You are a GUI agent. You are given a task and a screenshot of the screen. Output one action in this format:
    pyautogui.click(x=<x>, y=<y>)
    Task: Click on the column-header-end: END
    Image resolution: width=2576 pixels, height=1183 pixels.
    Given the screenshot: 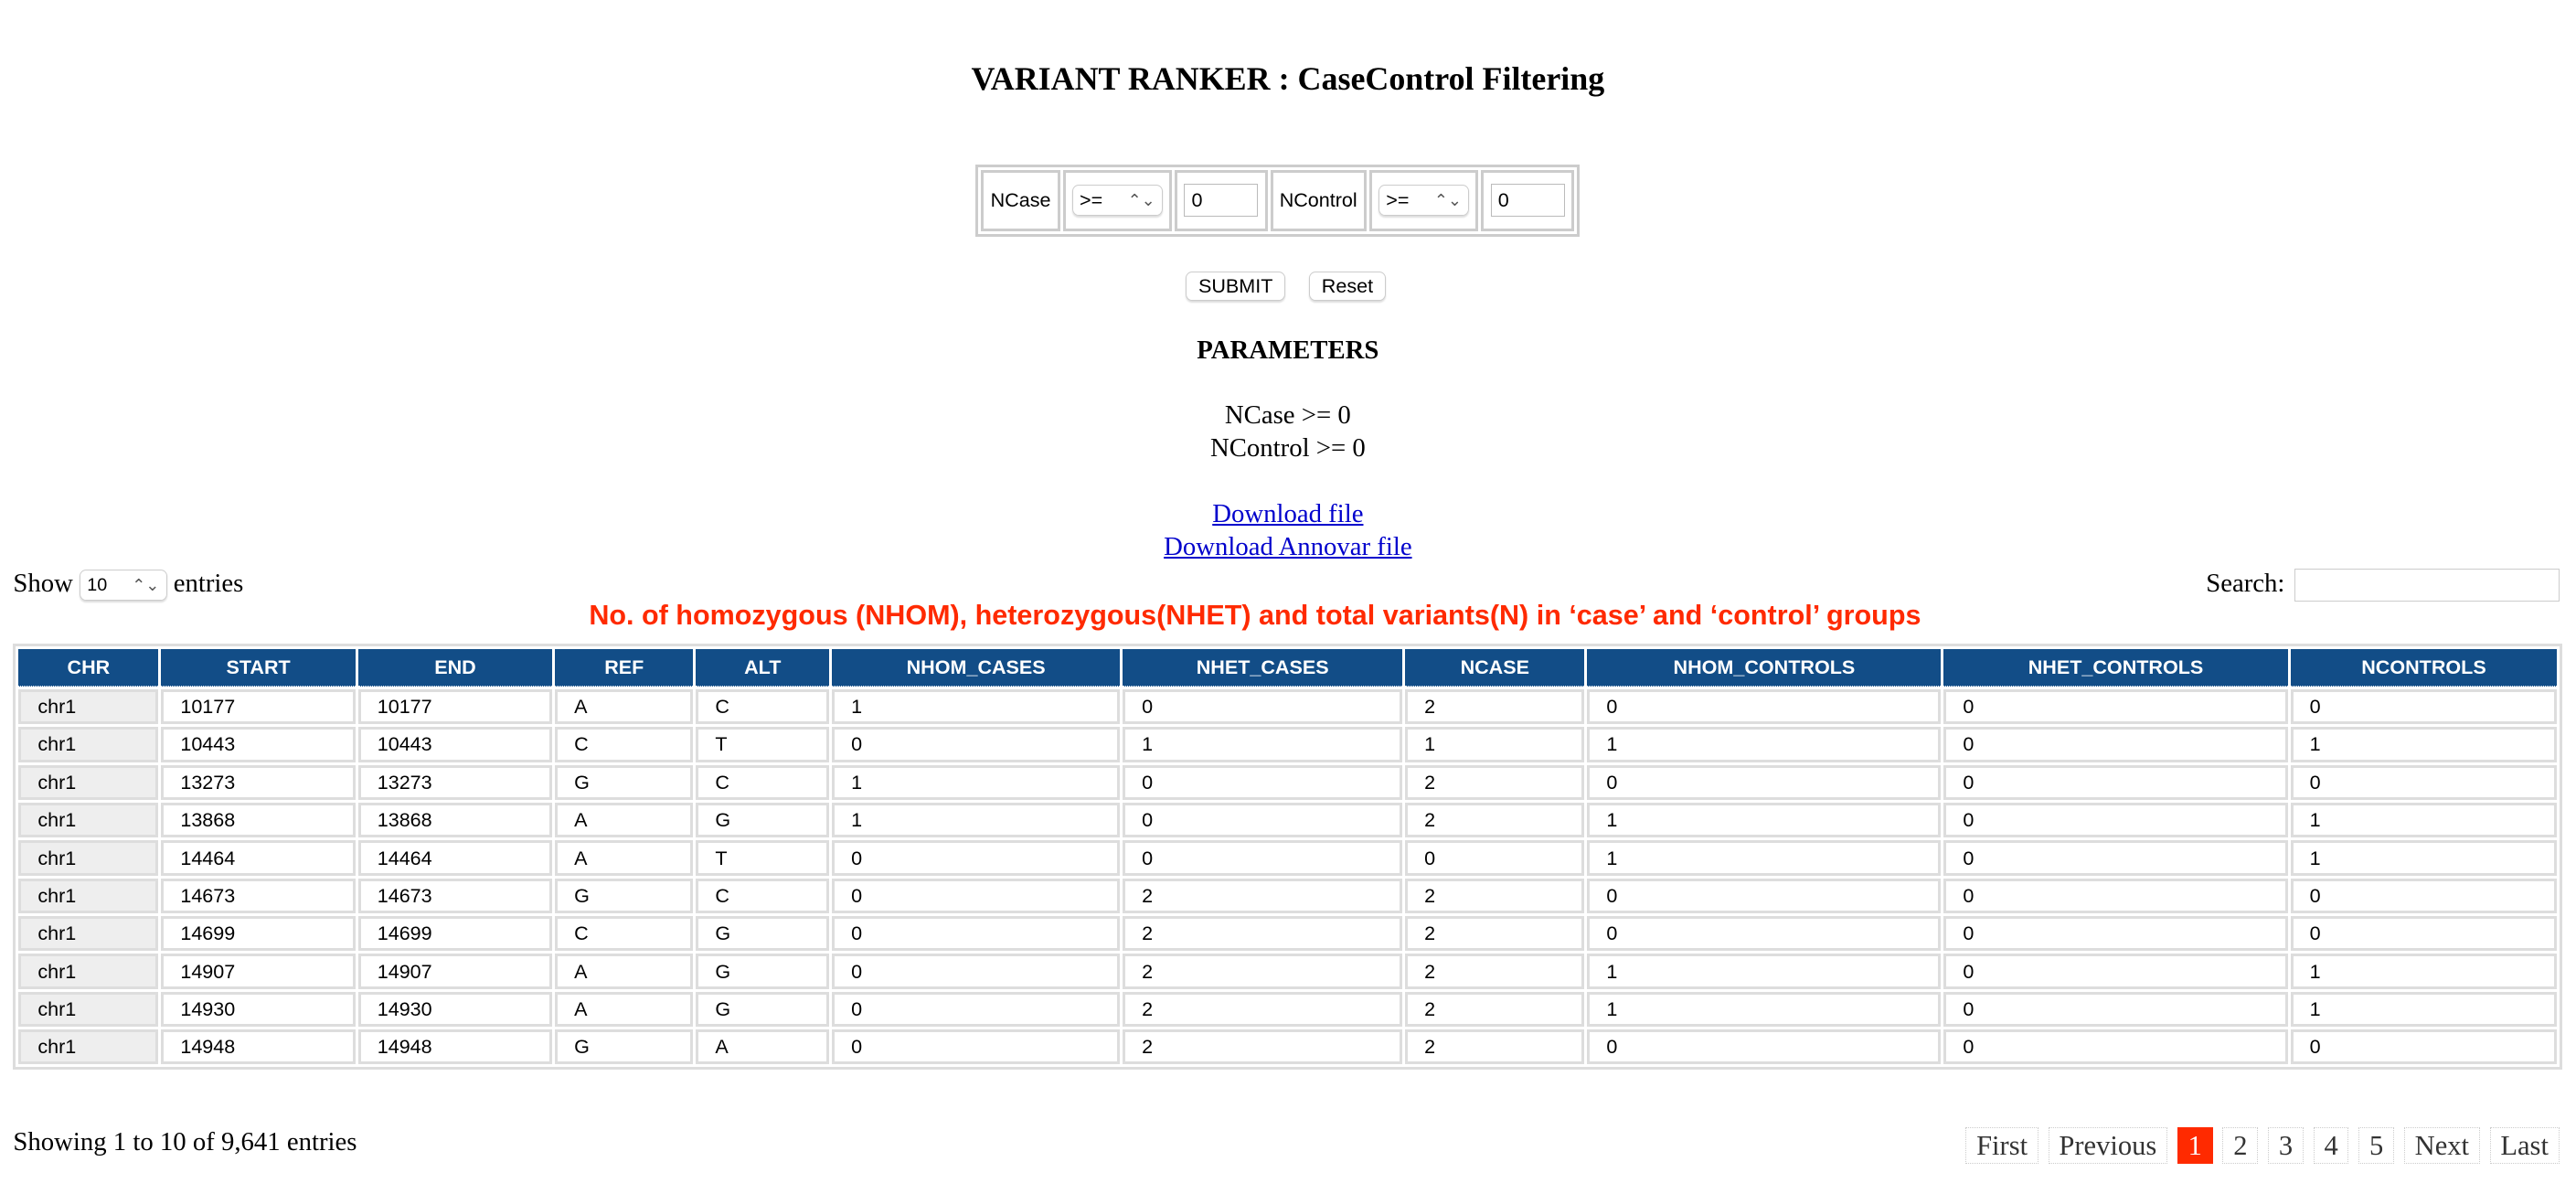 What is the action you would take?
    pyautogui.click(x=455, y=668)
    